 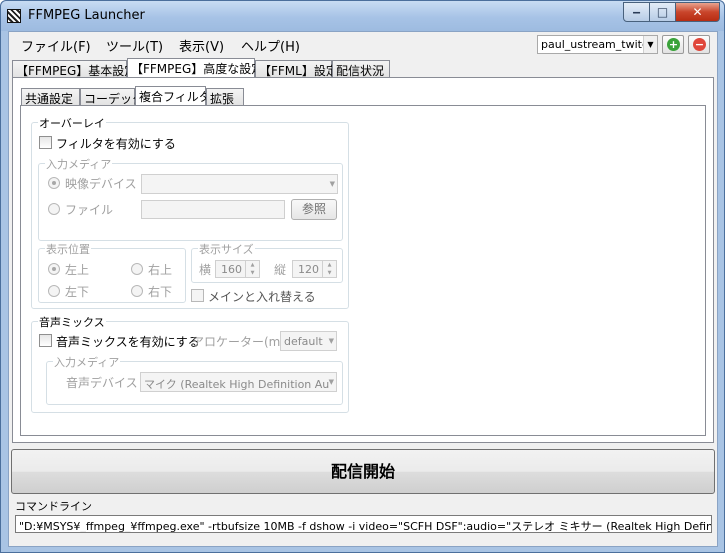 What do you see at coordinates (74, 69) in the screenshot?
I see `tab-ffmpeg-basic: 【FFMPEG】基本設定` at bounding box center [74, 69].